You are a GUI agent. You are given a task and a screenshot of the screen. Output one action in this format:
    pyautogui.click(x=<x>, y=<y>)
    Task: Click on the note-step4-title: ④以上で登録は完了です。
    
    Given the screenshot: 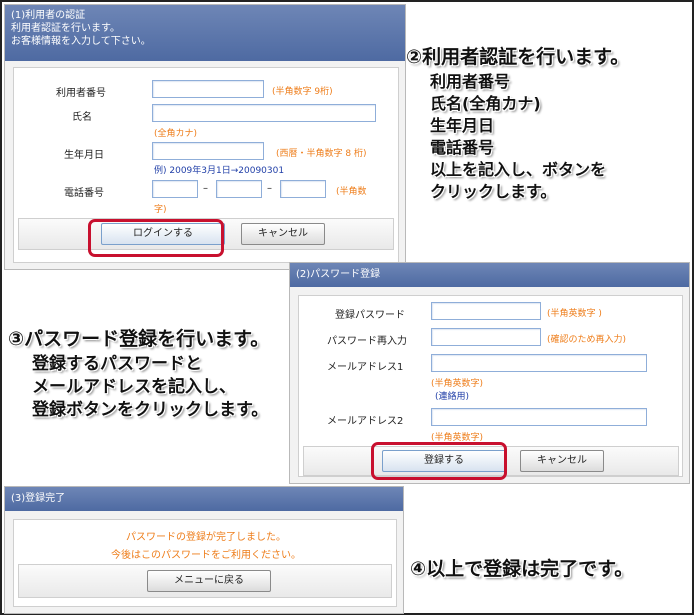 What is the action you would take?
    pyautogui.click(x=522, y=569)
    